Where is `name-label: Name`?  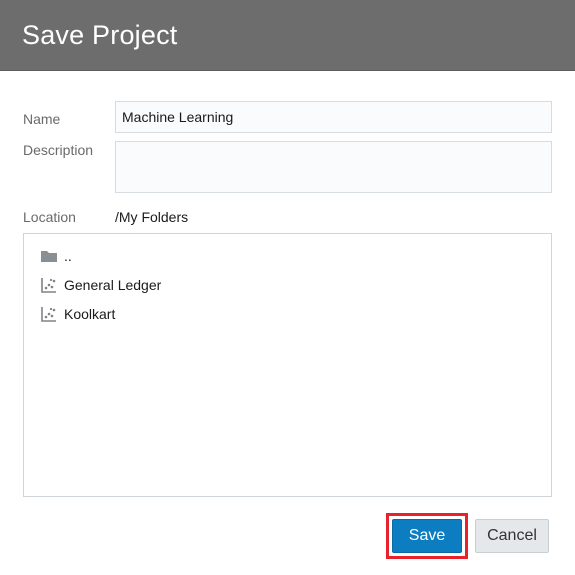 name-label: Name is located at coordinates (42, 119).